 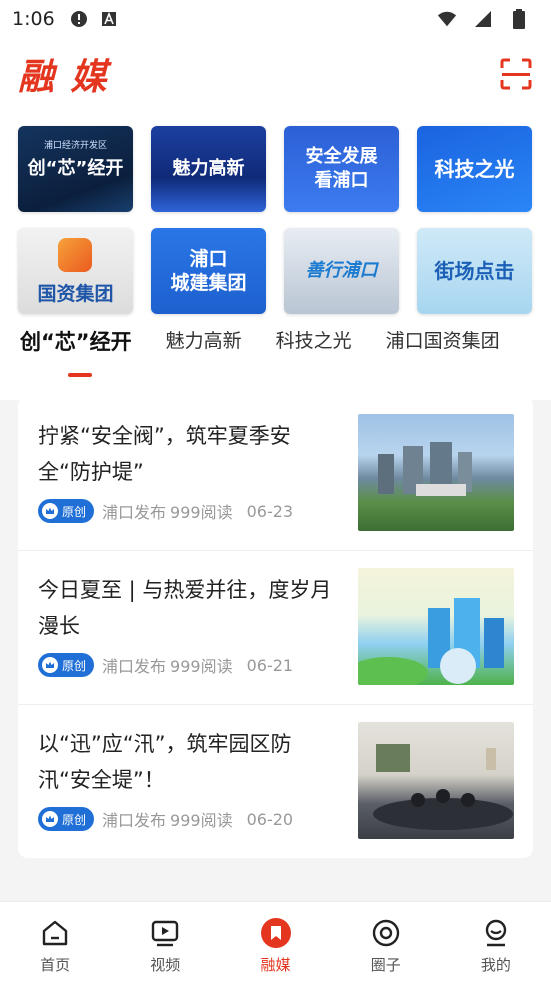 I want to click on signal-icon, so click(x=483, y=19).